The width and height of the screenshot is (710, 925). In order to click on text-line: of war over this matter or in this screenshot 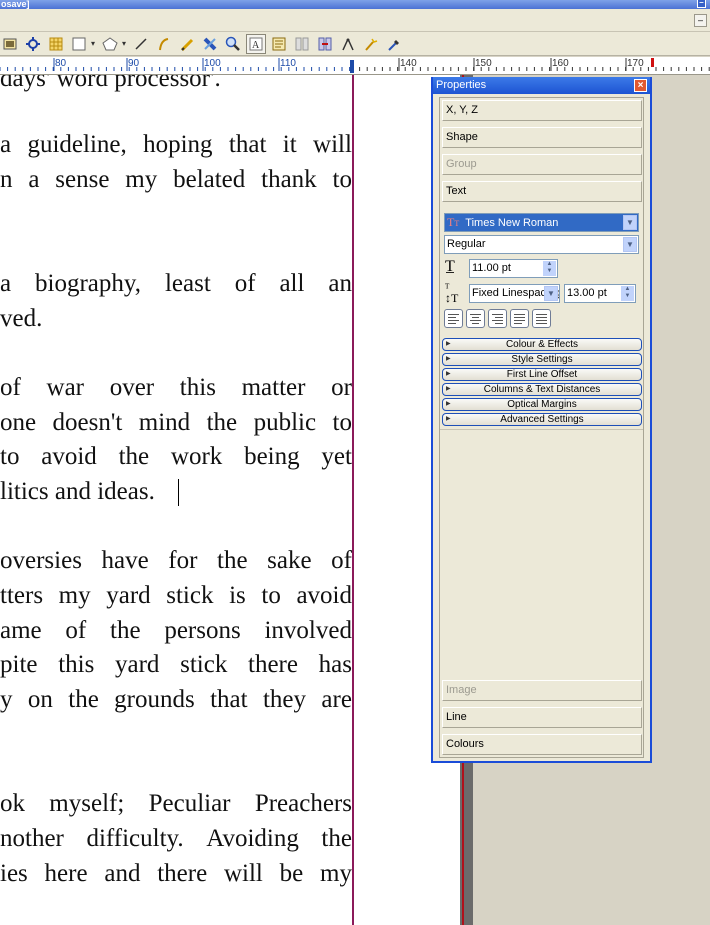, I will do `click(176, 387)`.